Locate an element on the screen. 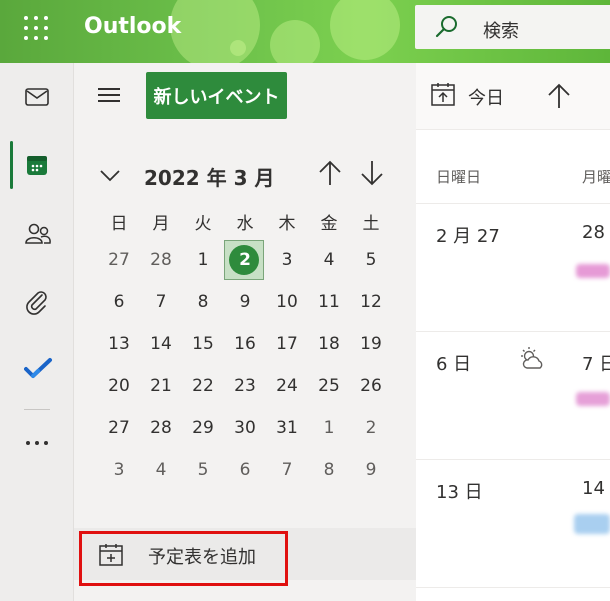  day-number: 29 is located at coordinates (203, 428).